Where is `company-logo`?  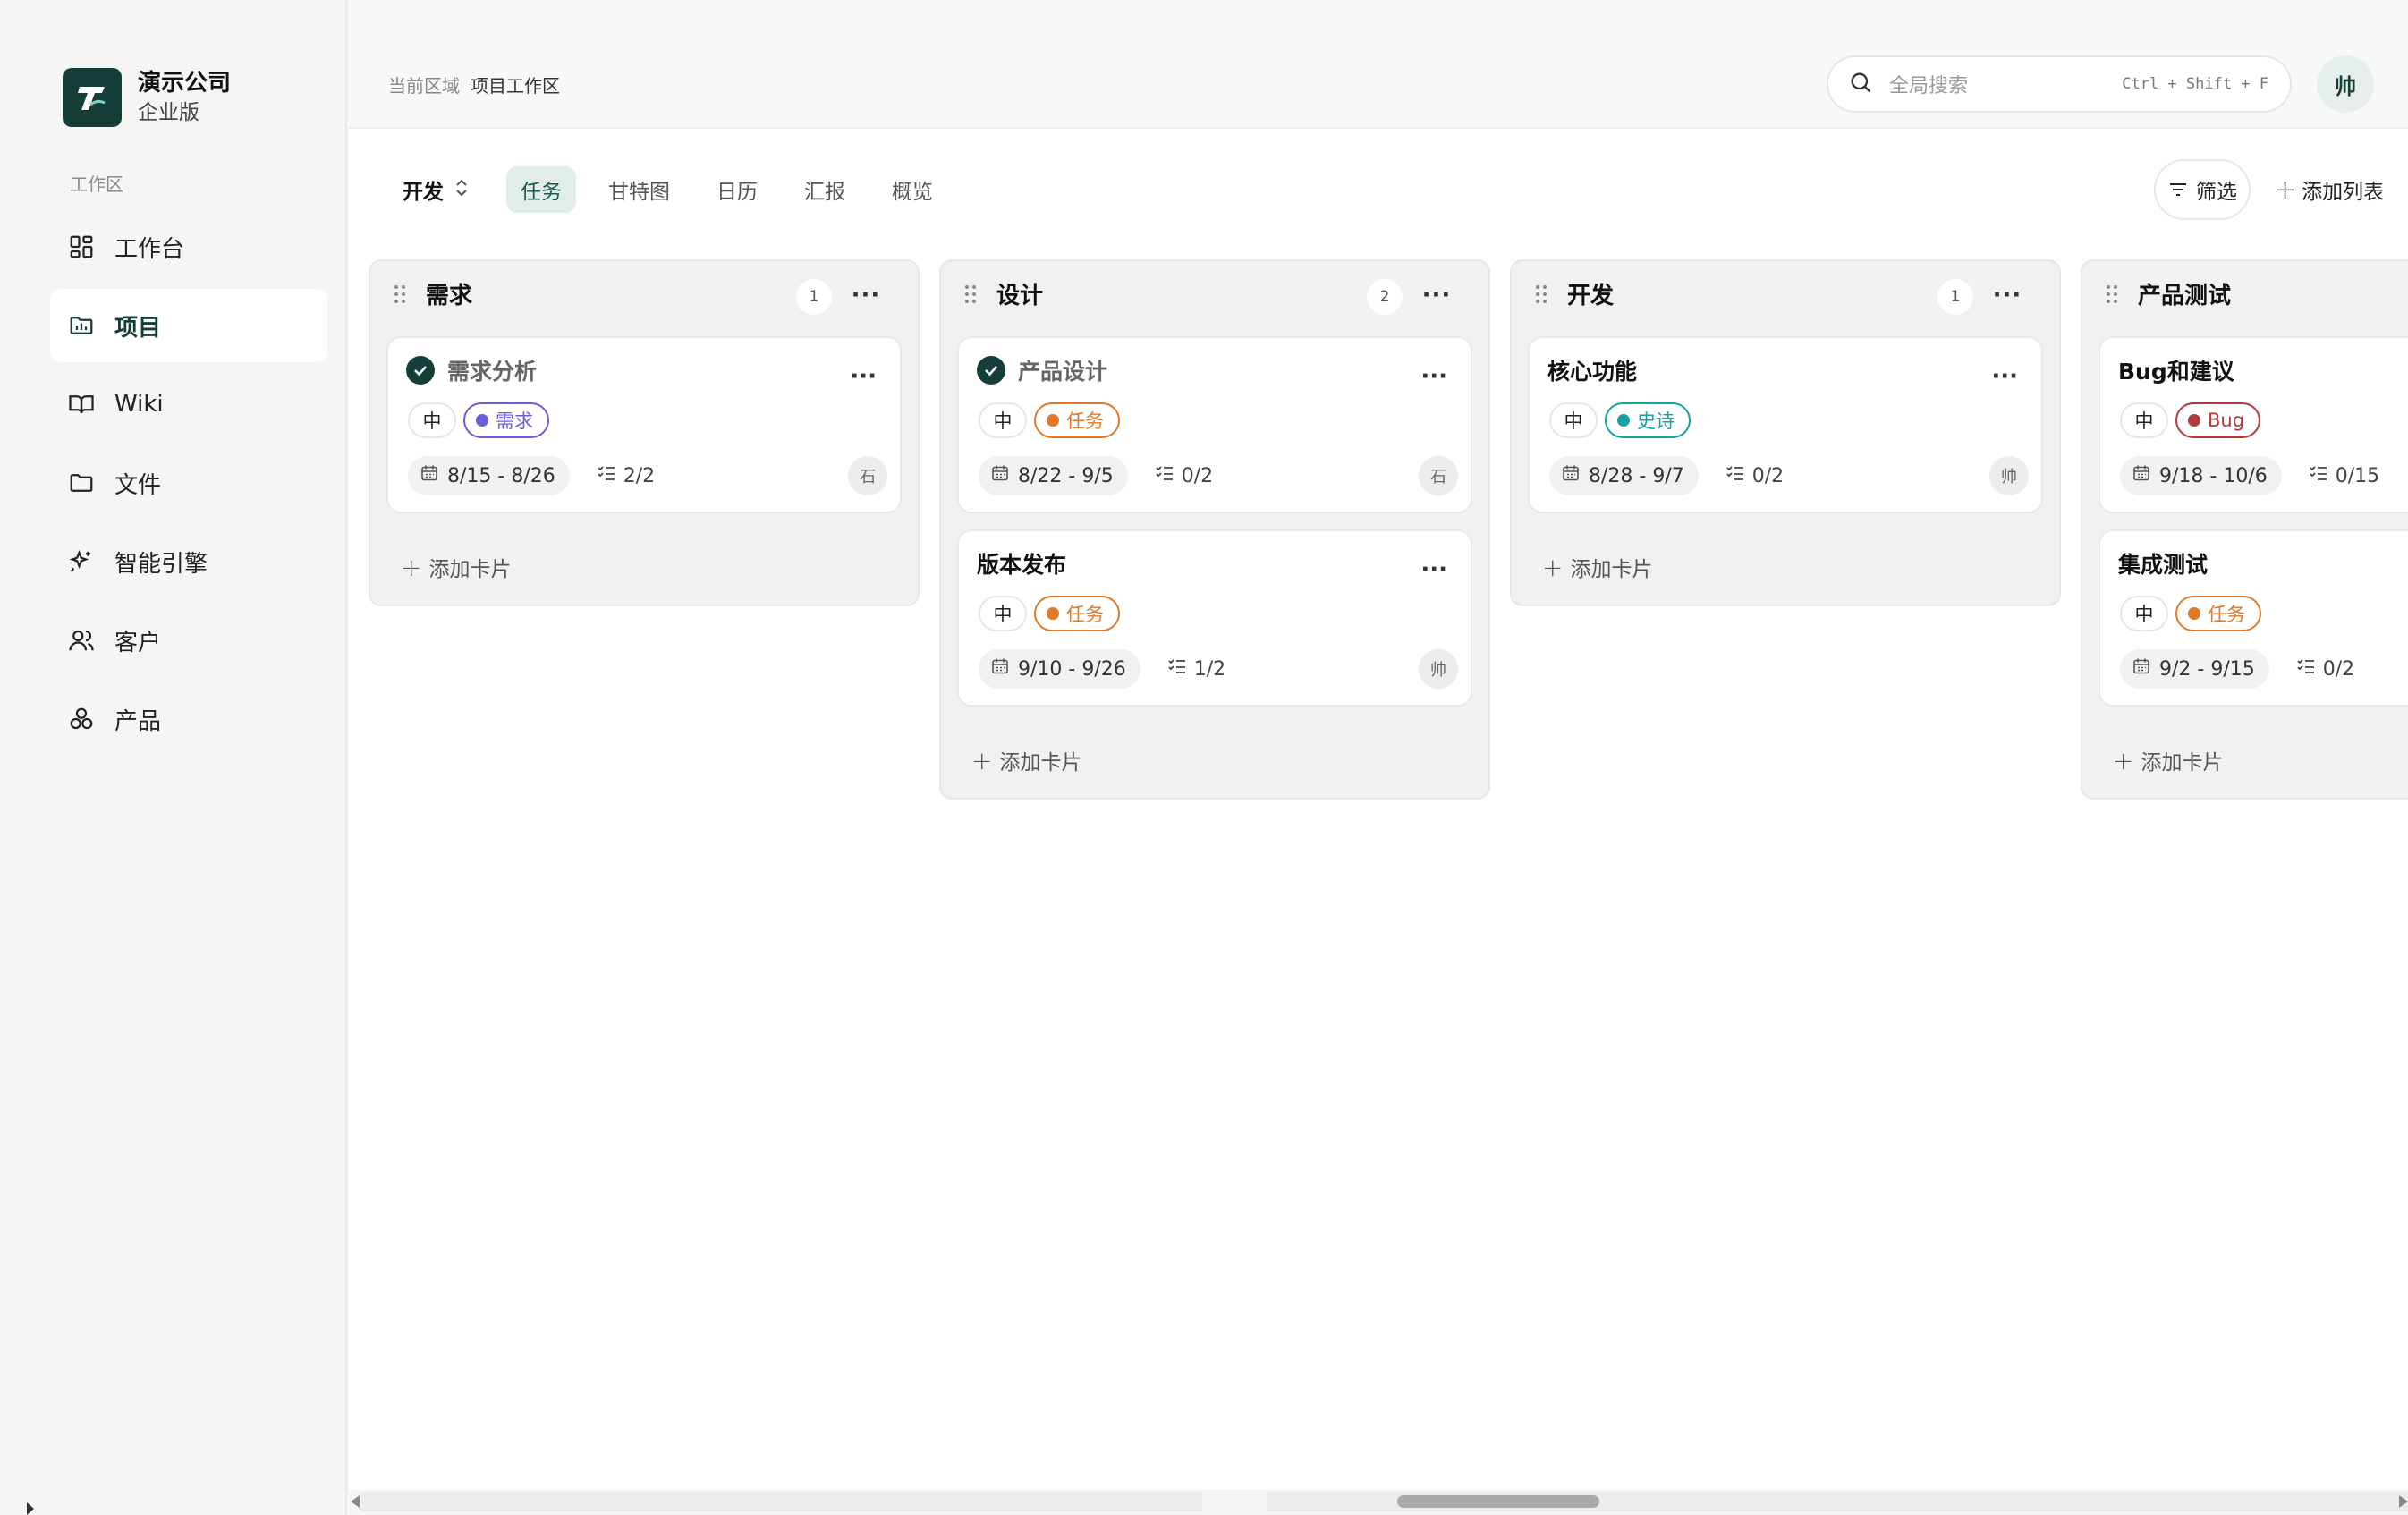 company-logo is located at coordinates (93, 98).